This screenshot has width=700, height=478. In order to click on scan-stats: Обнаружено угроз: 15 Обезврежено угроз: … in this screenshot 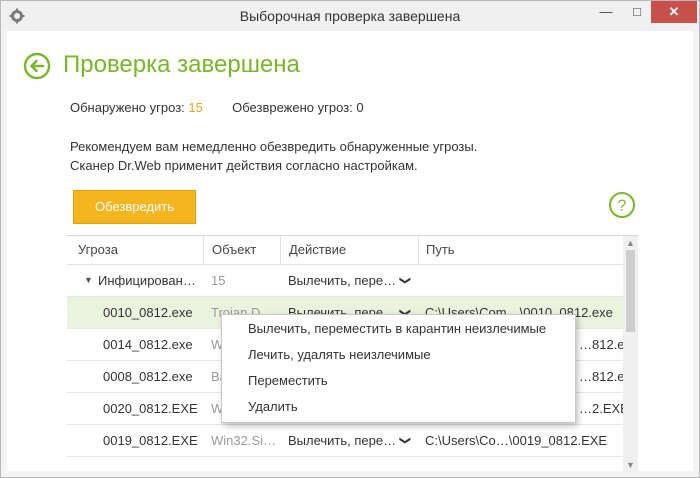, I will do `click(217, 107)`.